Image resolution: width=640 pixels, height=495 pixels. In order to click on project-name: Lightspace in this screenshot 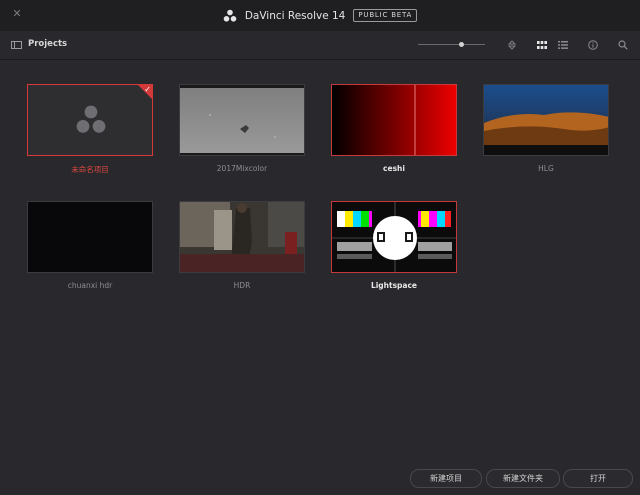, I will do `click(394, 285)`.